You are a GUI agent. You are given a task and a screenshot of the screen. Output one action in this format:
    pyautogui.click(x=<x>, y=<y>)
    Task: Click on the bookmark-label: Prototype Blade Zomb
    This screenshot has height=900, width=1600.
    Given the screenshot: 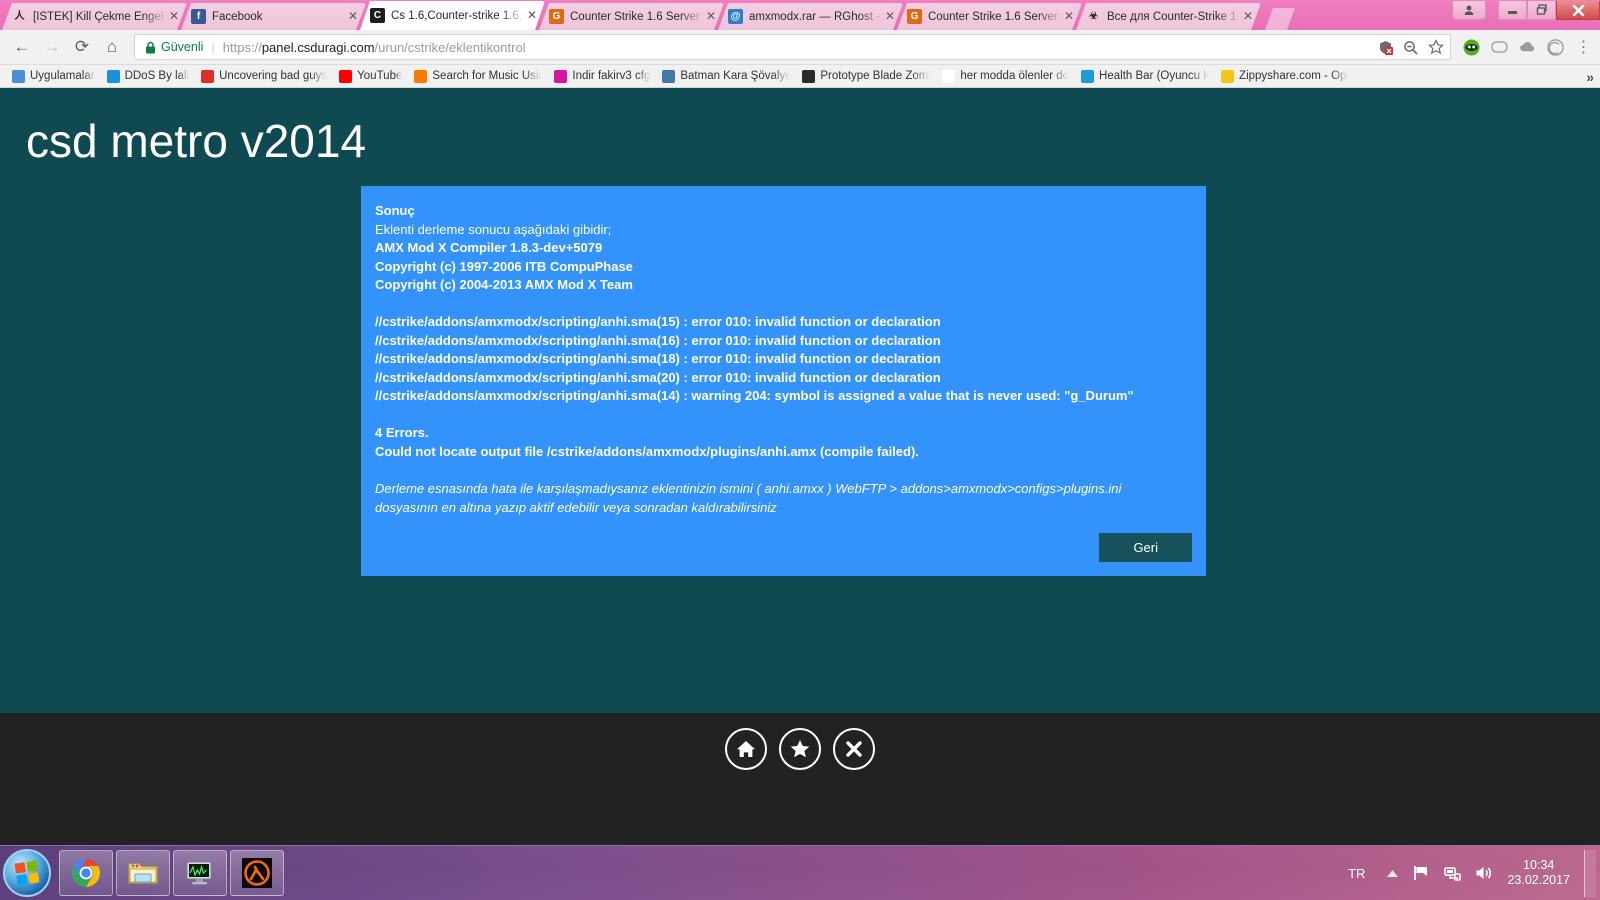 What is the action you would take?
    pyautogui.click(x=875, y=76)
    